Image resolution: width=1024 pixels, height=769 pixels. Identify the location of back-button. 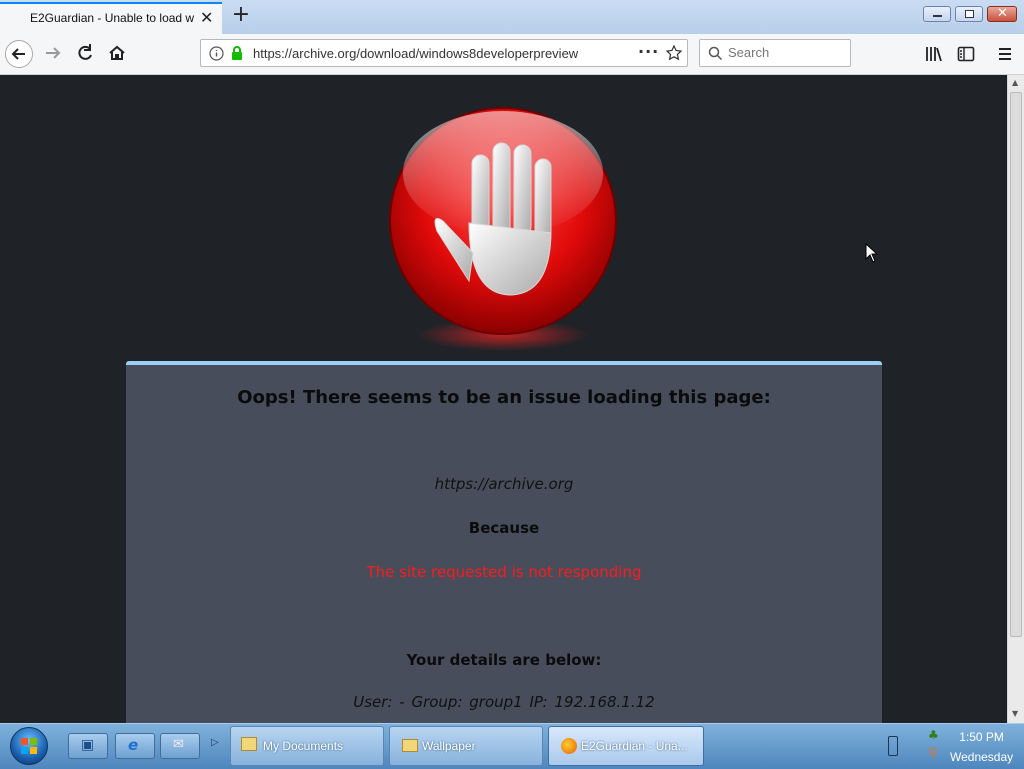
(19, 54).